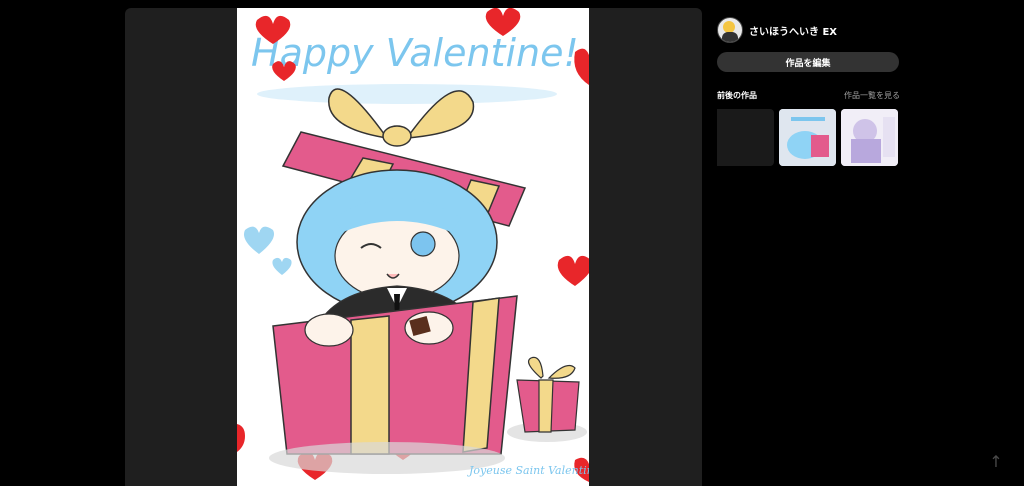 This screenshot has width=1024, height=486. I want to click on artwork-title-text: Happy Valentine!, so click(415, 53).